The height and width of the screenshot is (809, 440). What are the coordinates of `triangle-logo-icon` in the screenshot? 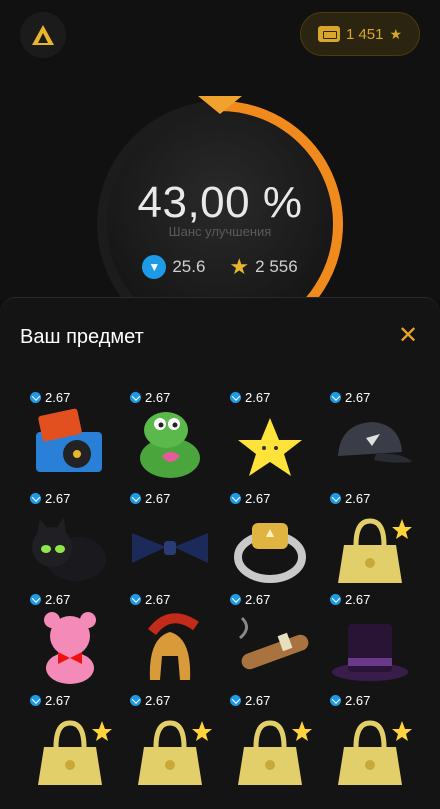 It's located at (43, 35).